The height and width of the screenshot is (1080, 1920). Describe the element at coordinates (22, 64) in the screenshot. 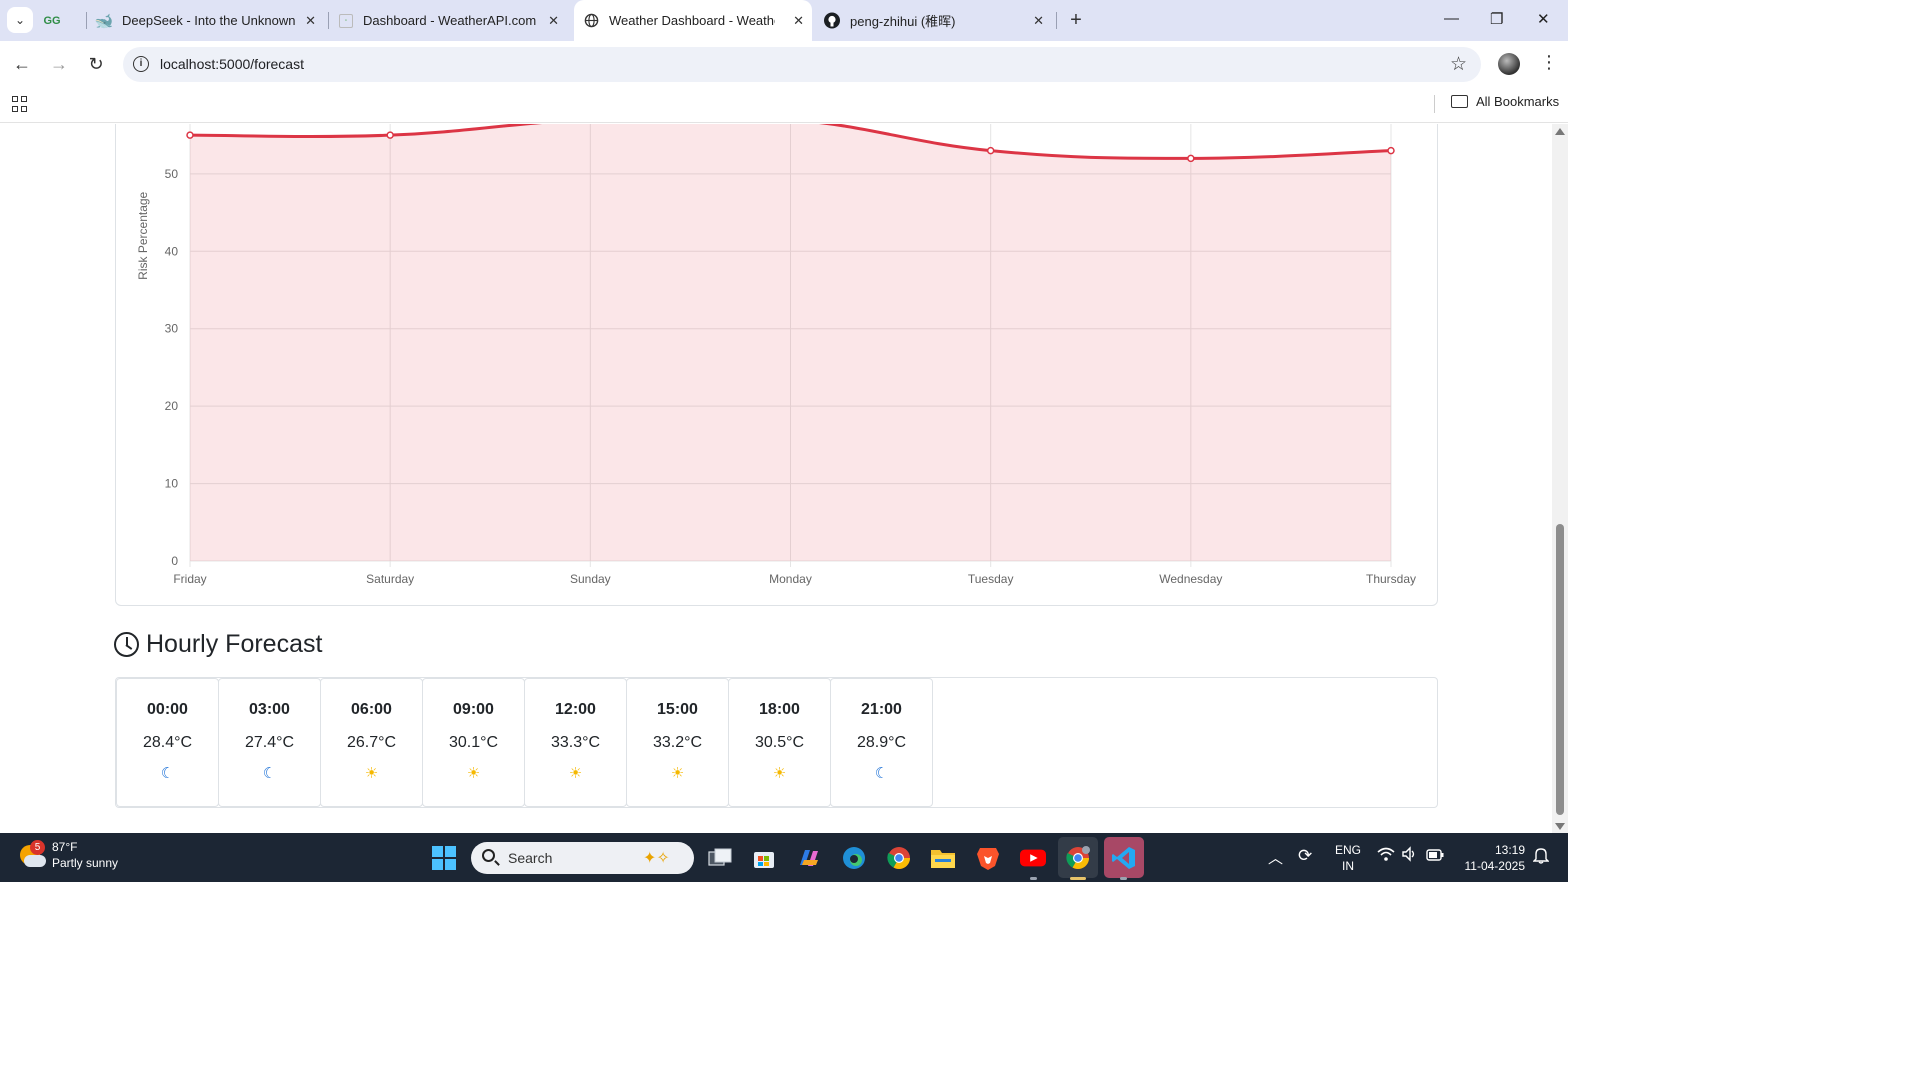

I see `back-button: ←` at that location.